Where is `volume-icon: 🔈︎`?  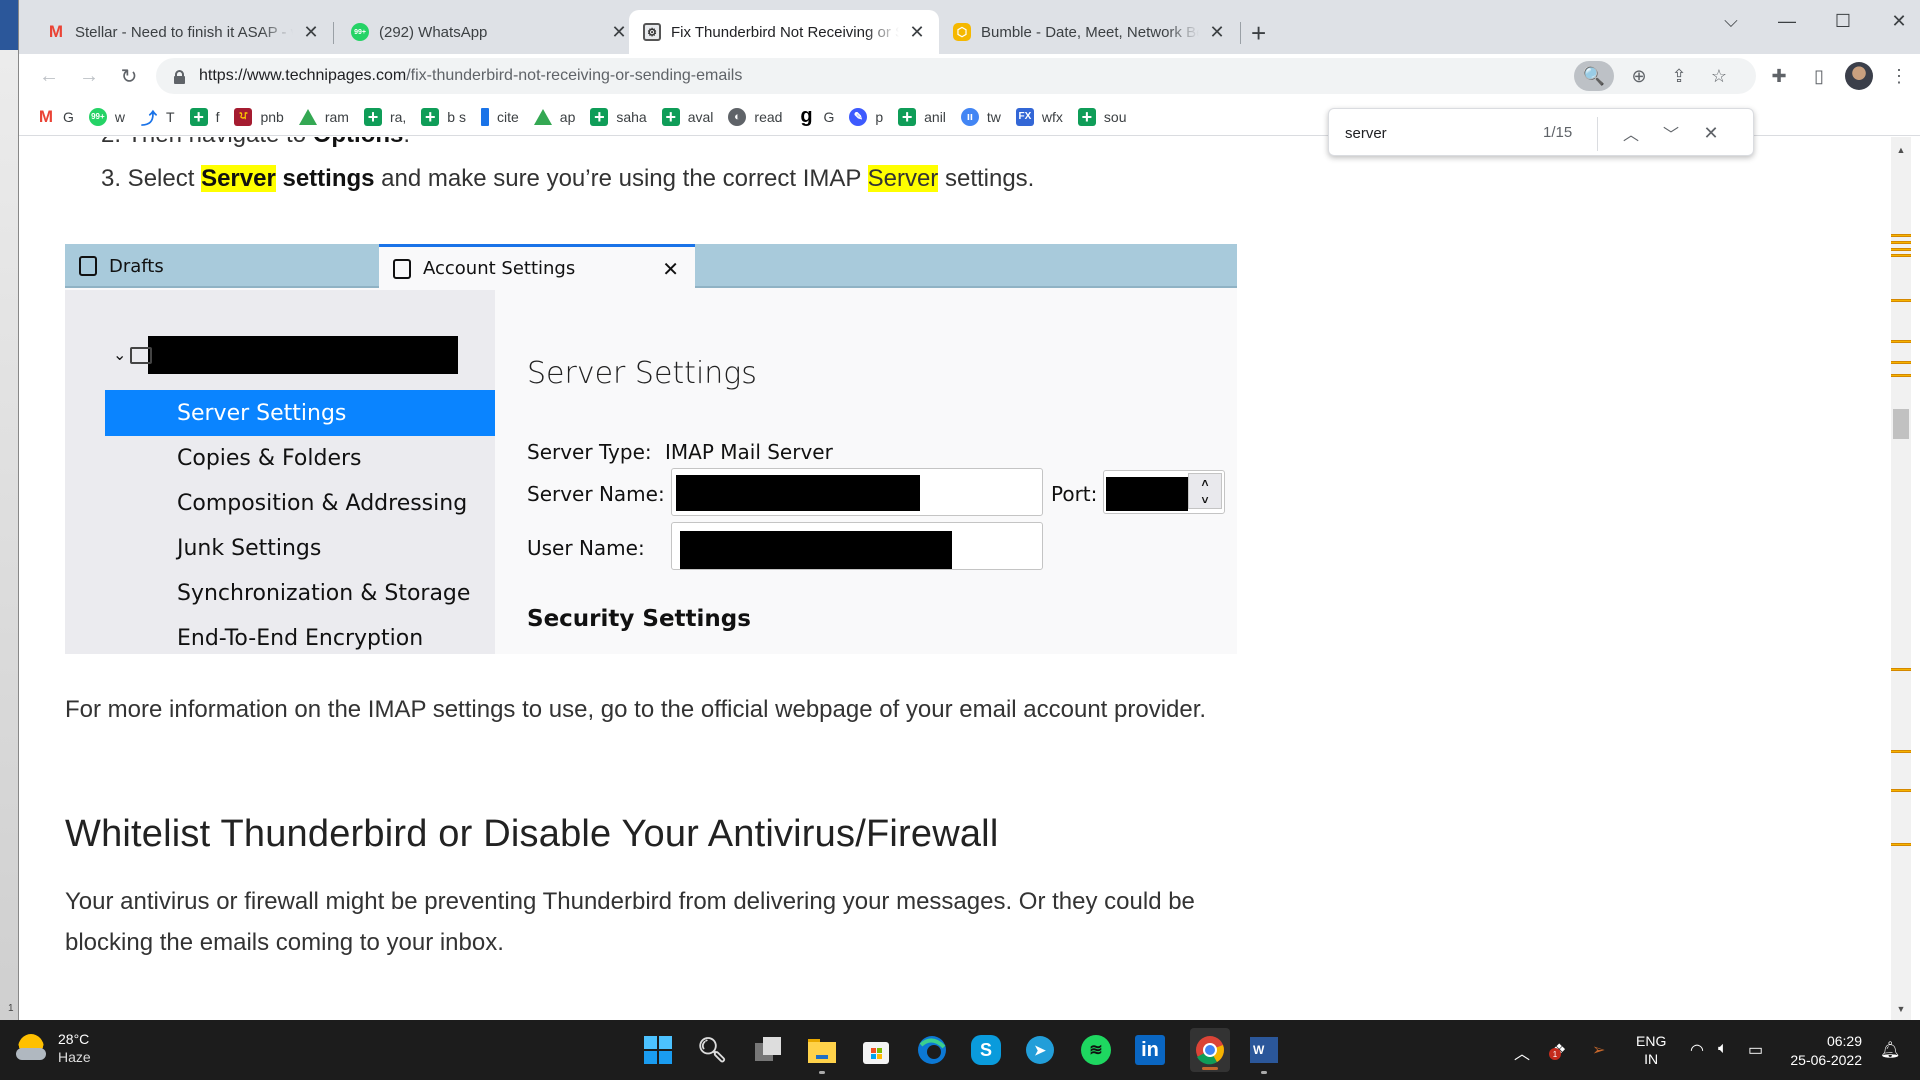 volume-icon: 🔈︎ is located at coordinates (1723, 1049).